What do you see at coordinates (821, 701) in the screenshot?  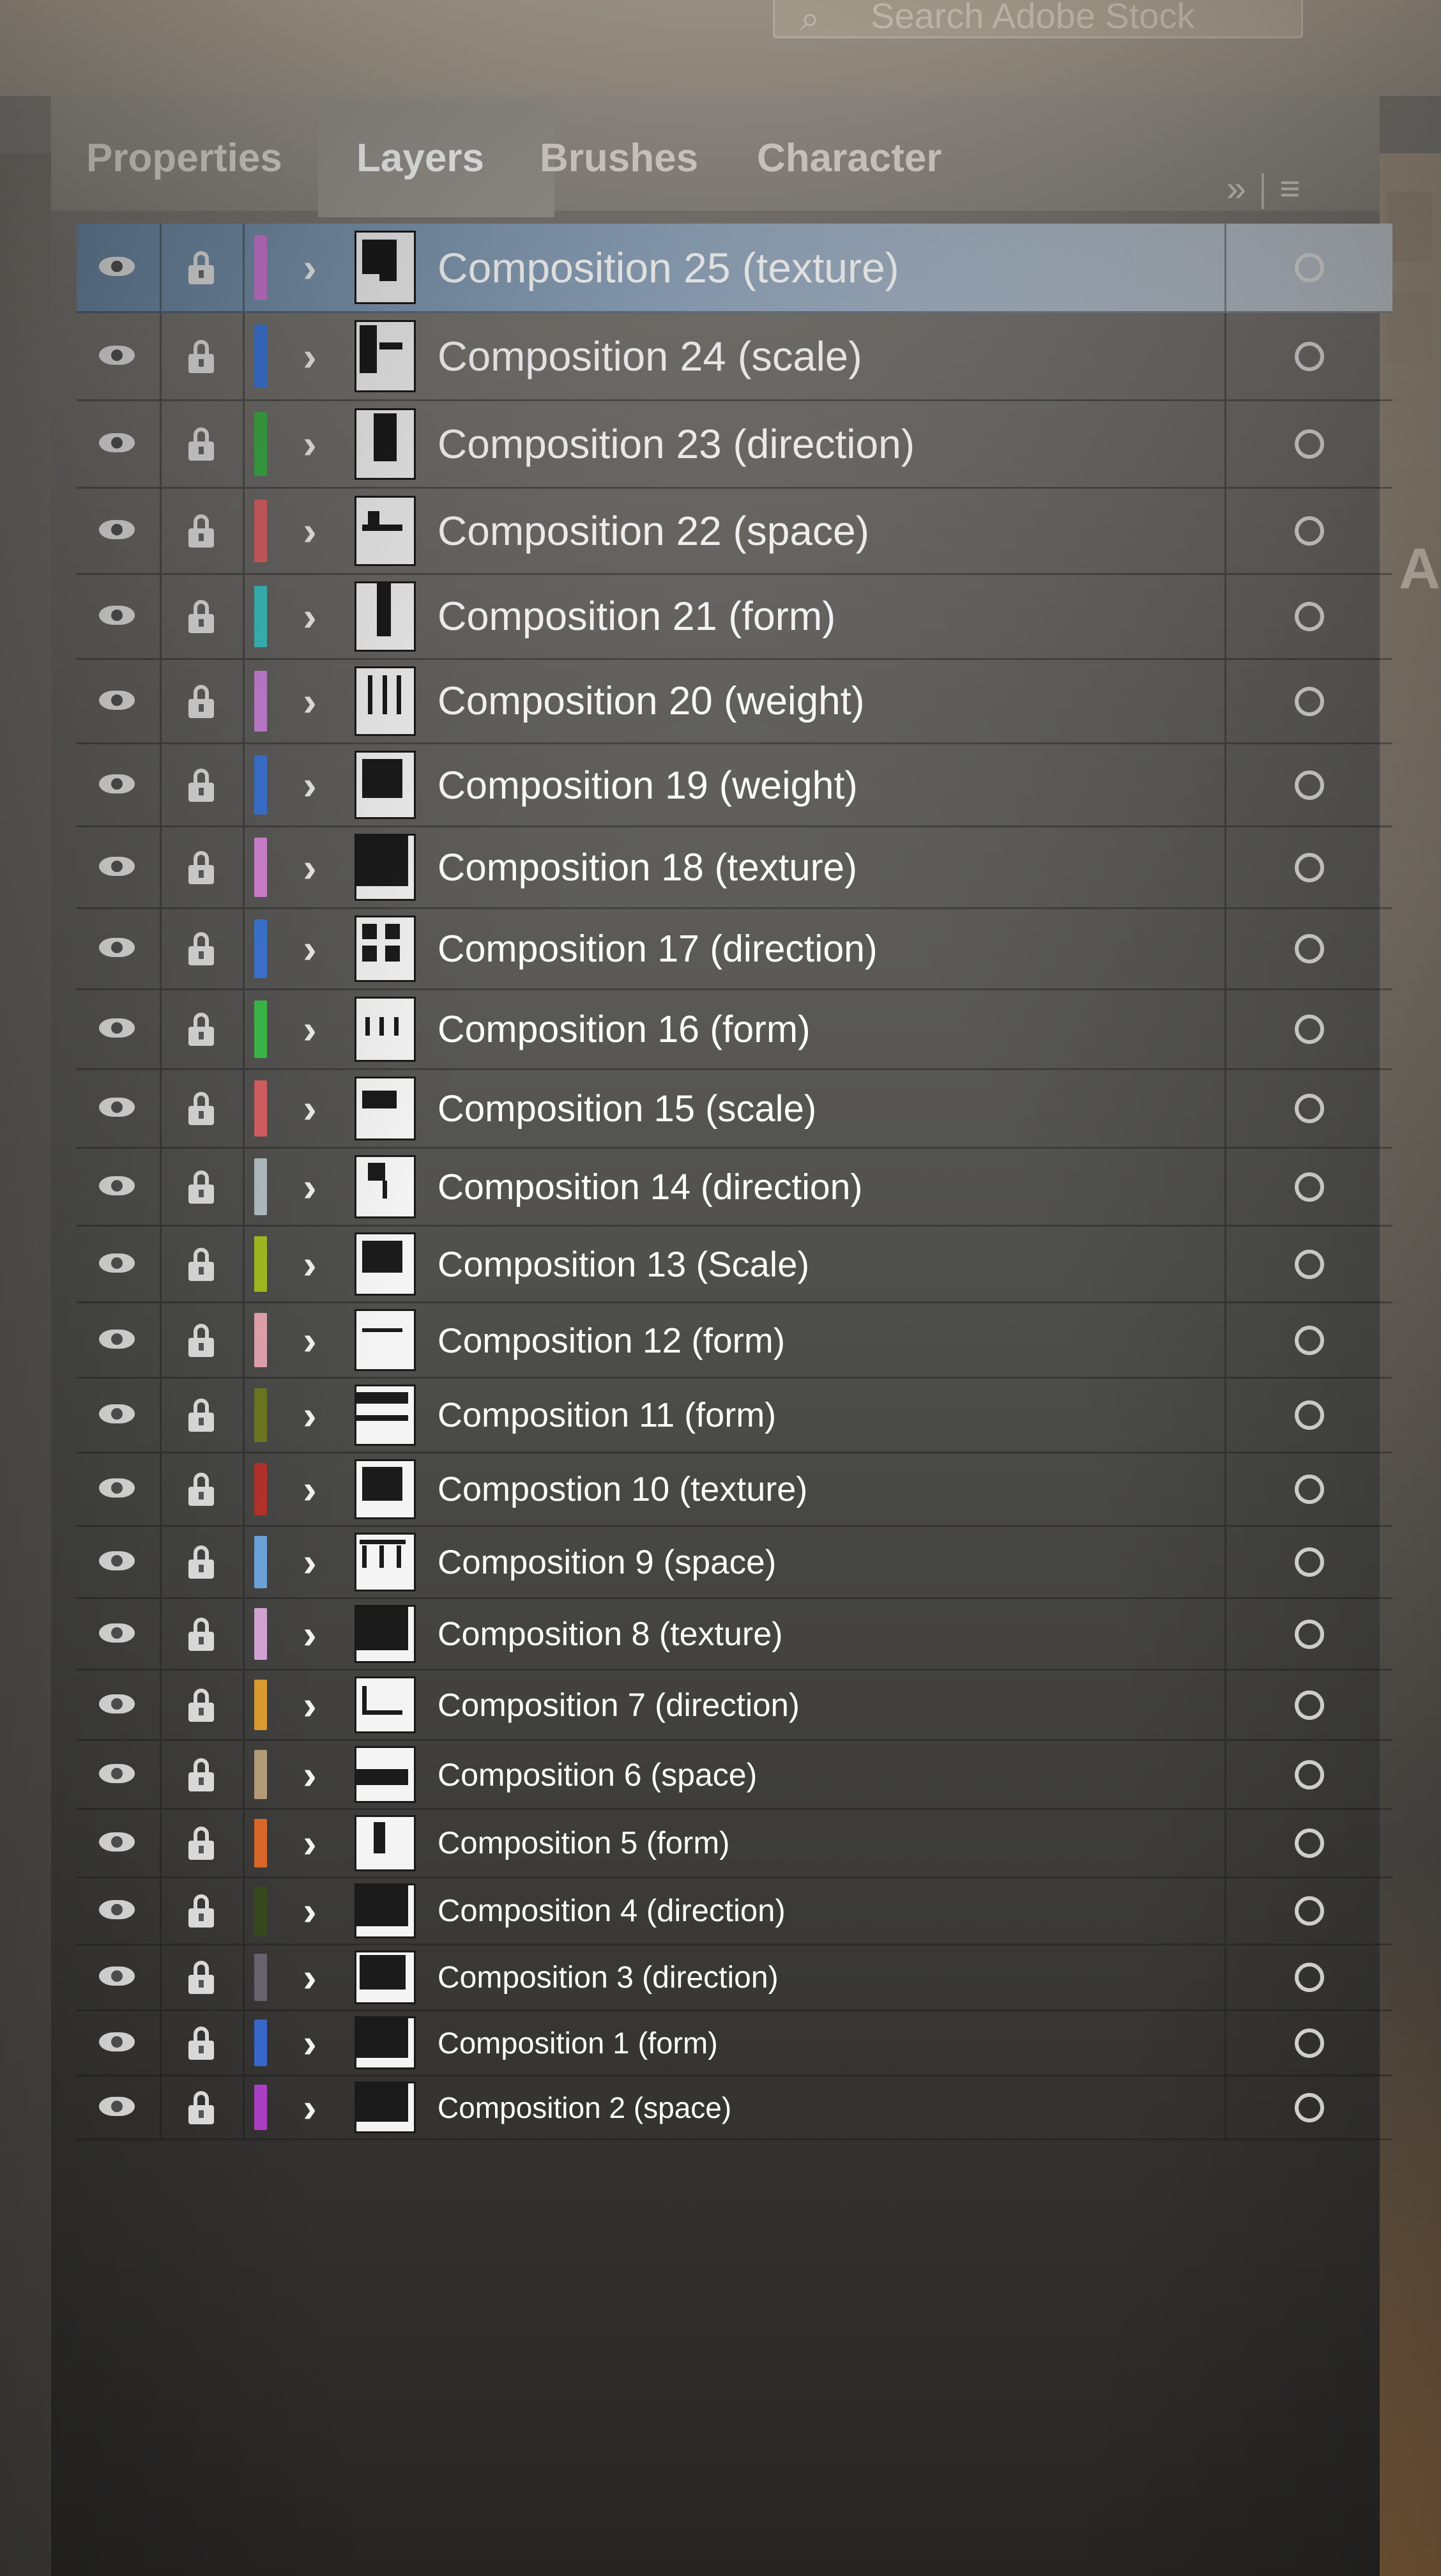 I see `layer-name: Composition 20 (weight)` at bounding box center [821, 701].